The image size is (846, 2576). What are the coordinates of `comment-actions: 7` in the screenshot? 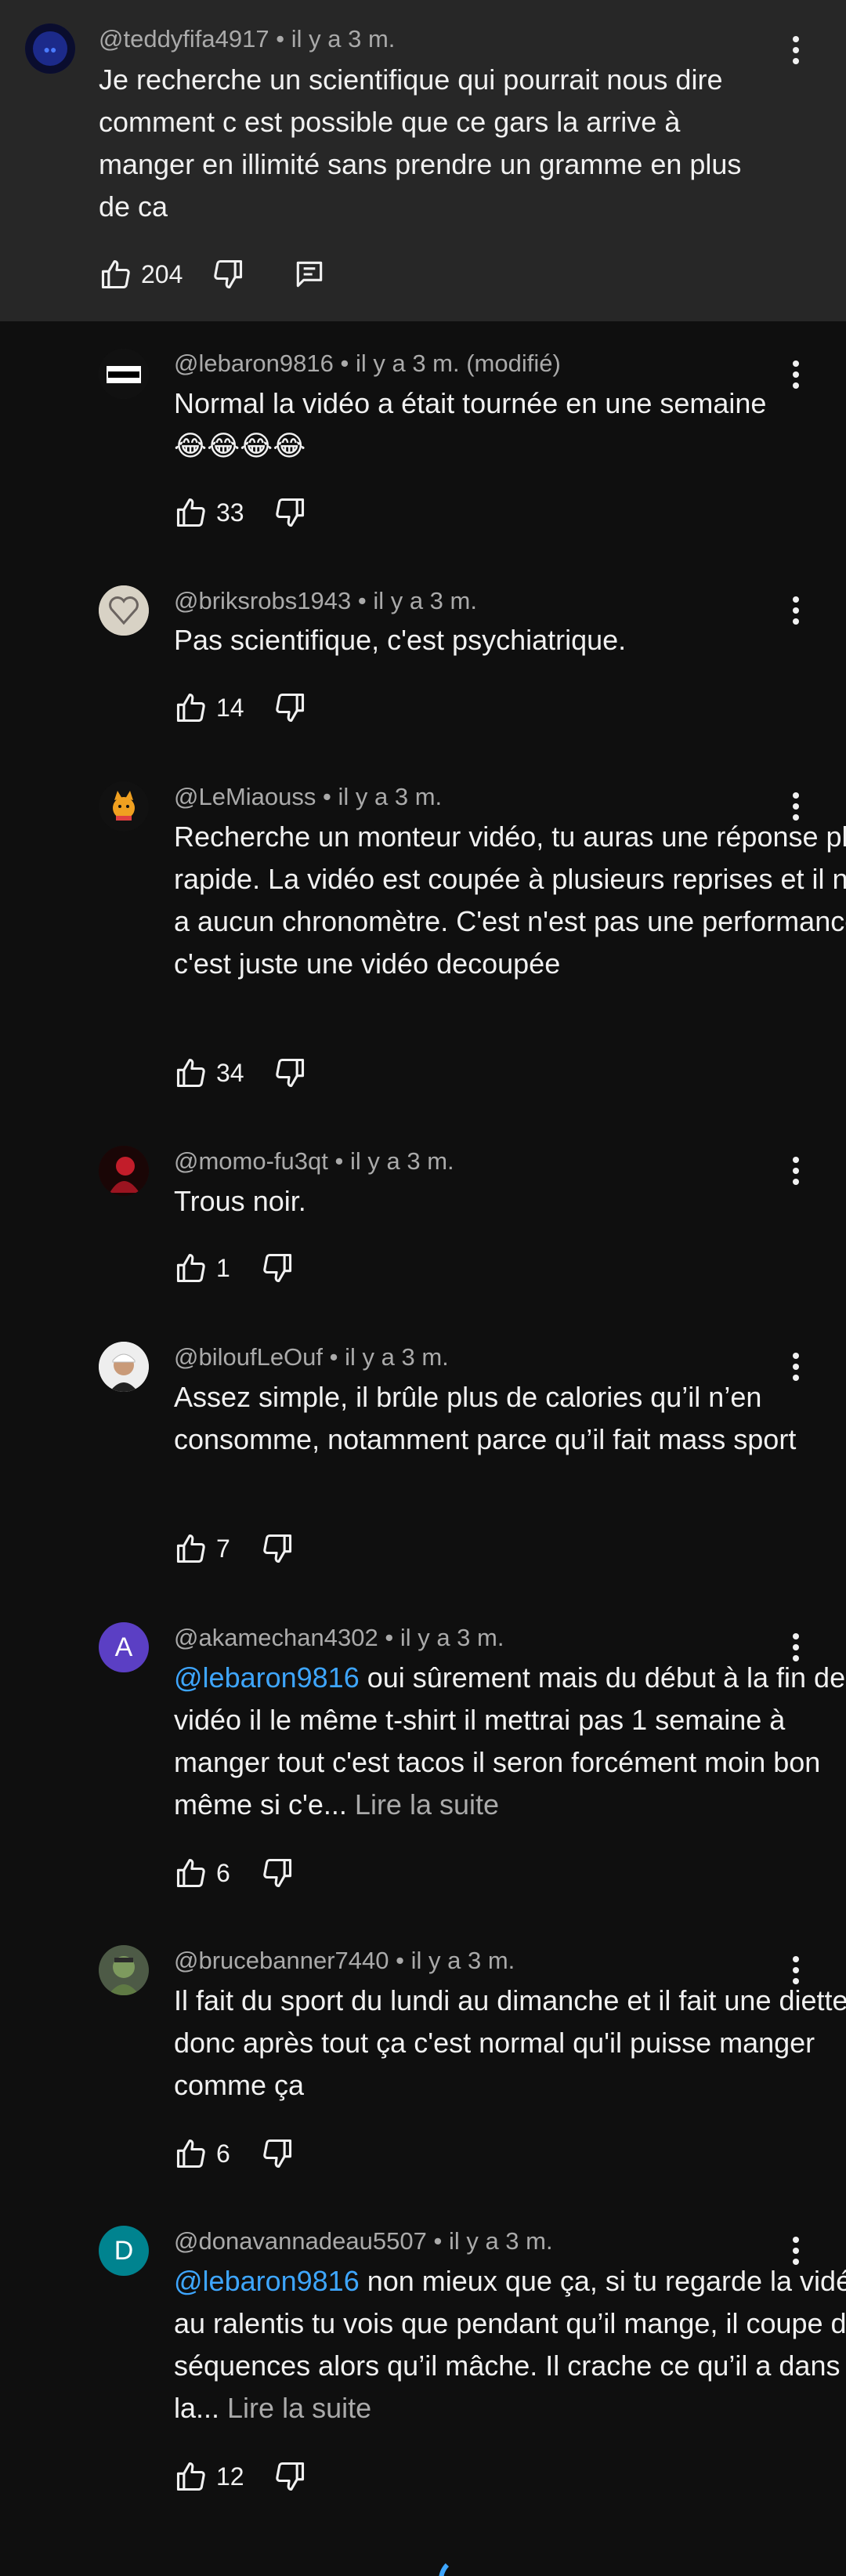 It's located at (235, 1549).